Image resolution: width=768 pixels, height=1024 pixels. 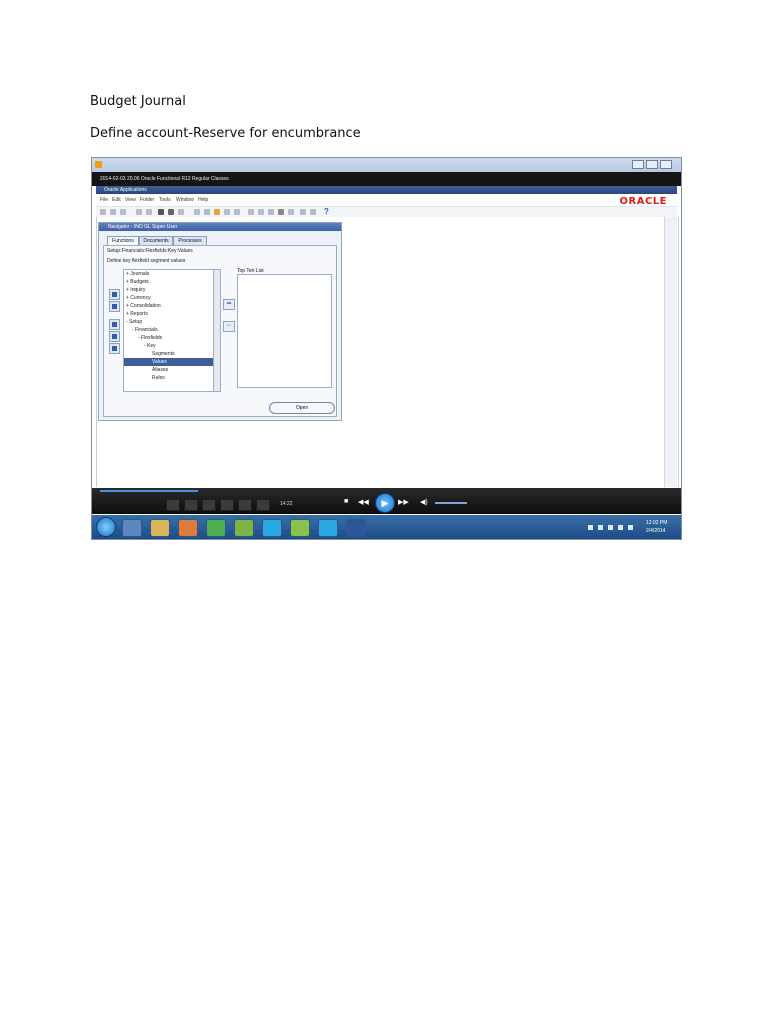 What do you see at coordinates (150, 251) in the screenshot?
I see `navigator-path: Setup:Financials:Flexfields:Key:Values` at bounding box center [150, 251].